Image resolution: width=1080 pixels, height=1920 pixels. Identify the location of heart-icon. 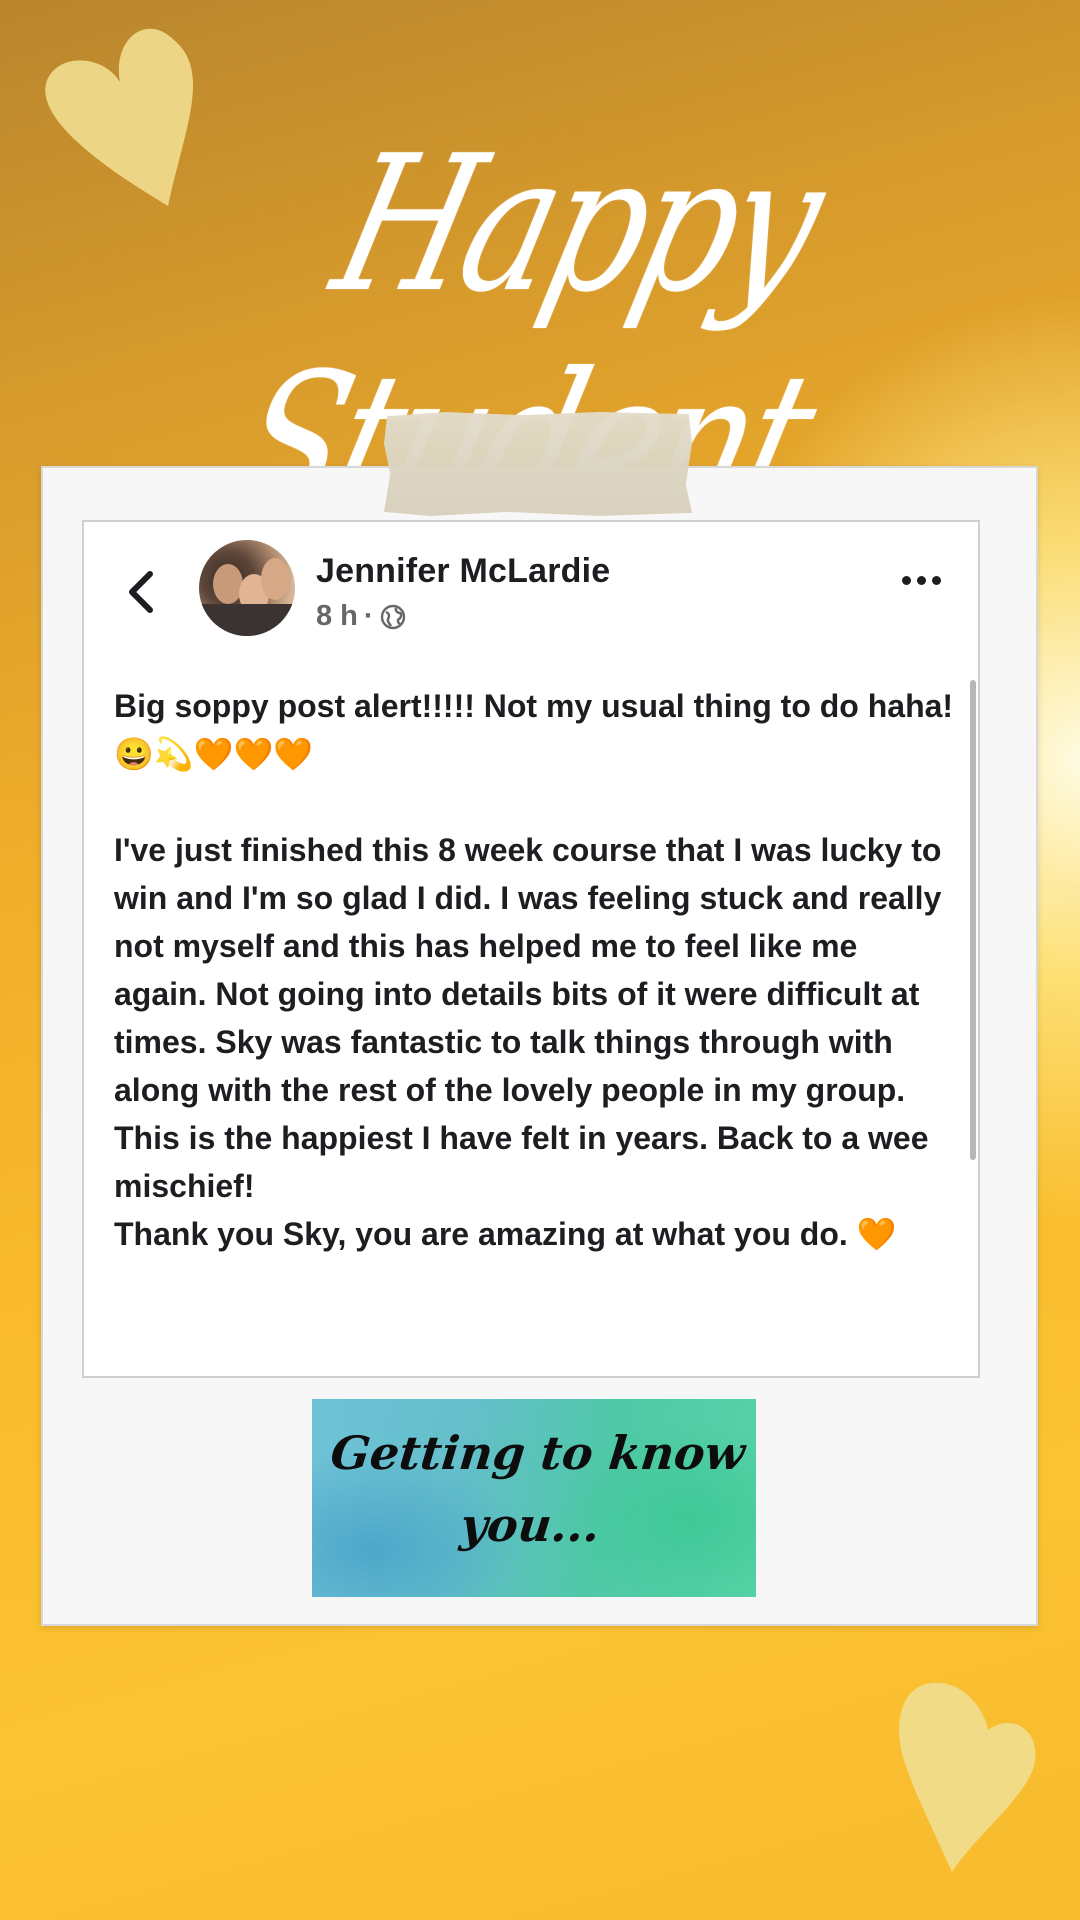
(967, 1777).